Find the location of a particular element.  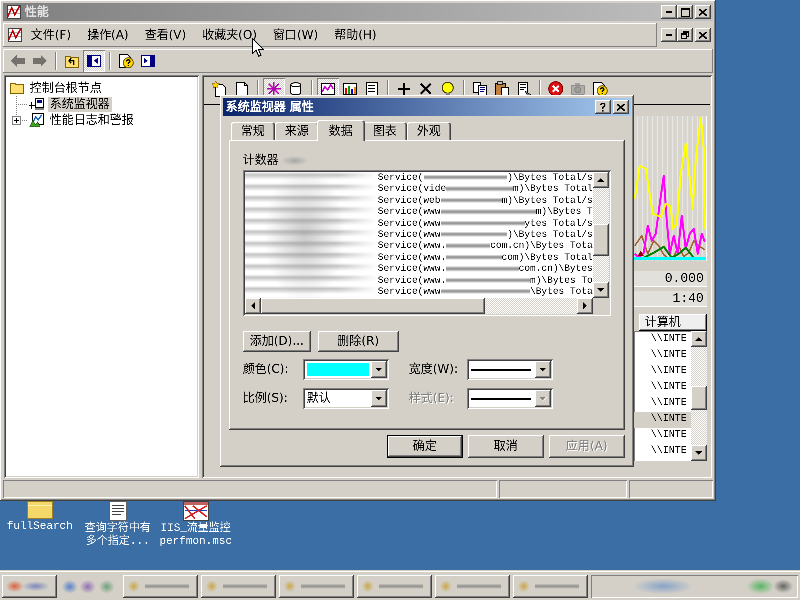

line-dropdown is located at coordinates (510, 369).